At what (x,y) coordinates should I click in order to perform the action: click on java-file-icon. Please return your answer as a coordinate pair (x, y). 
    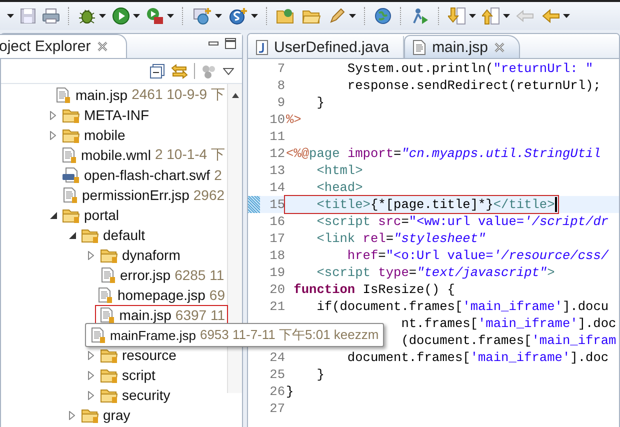
    Looking at the image, I should click on (262, 47).